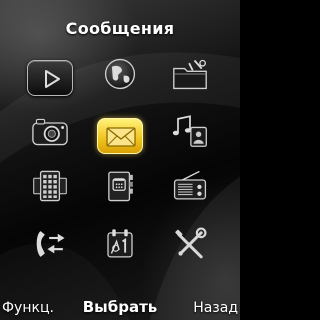  Describe the element at coordinates (120, 28) in the screenshot. I see `page-title: Сообщения` at that location.